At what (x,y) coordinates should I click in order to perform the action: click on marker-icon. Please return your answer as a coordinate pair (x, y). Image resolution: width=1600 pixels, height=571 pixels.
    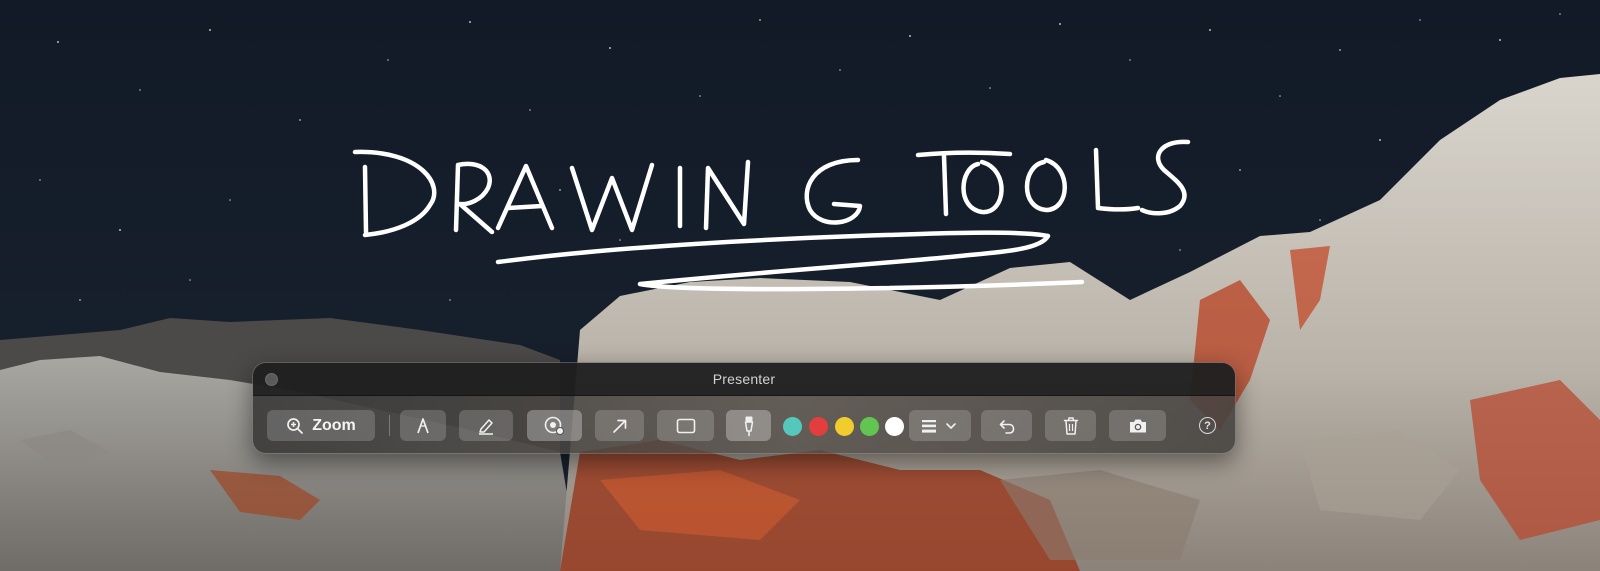
    Looking at the image, I should click on (748, 426).